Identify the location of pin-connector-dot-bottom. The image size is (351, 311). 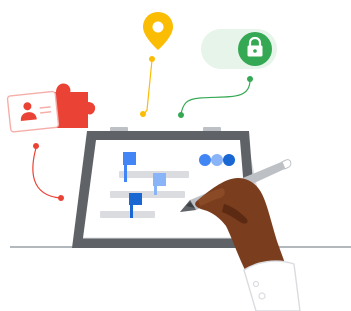
(143, 114).